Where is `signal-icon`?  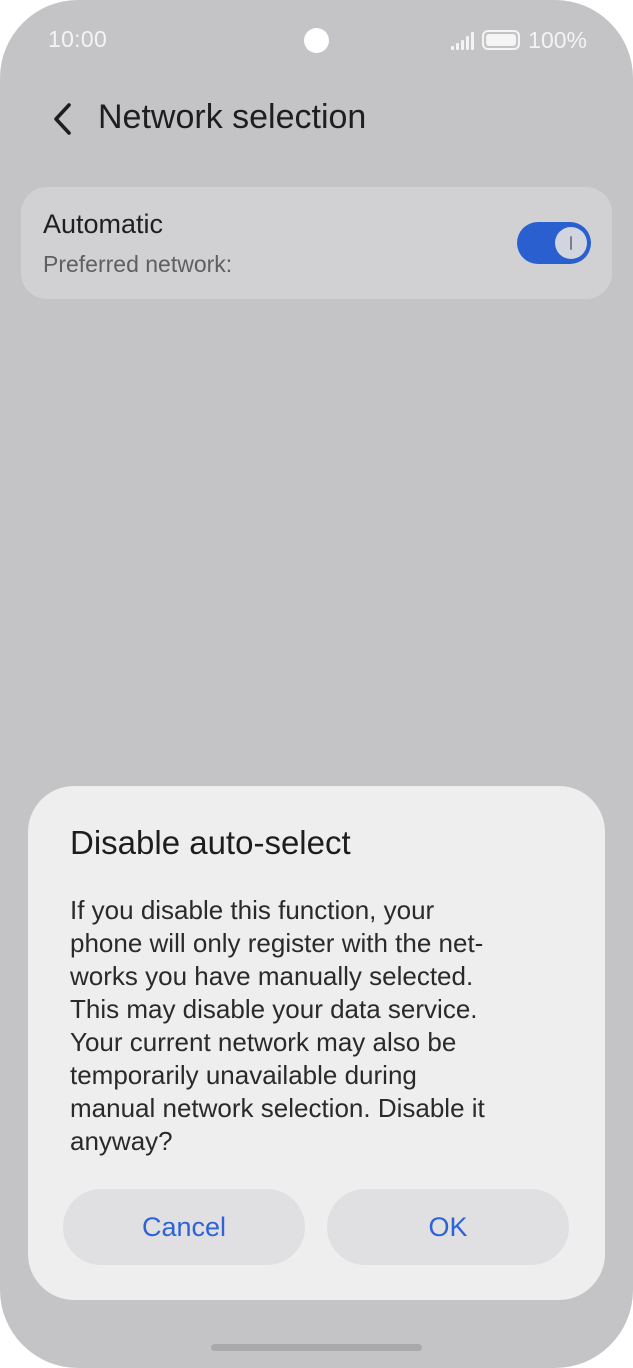 signal-icon is located at coordinates (463, 40).